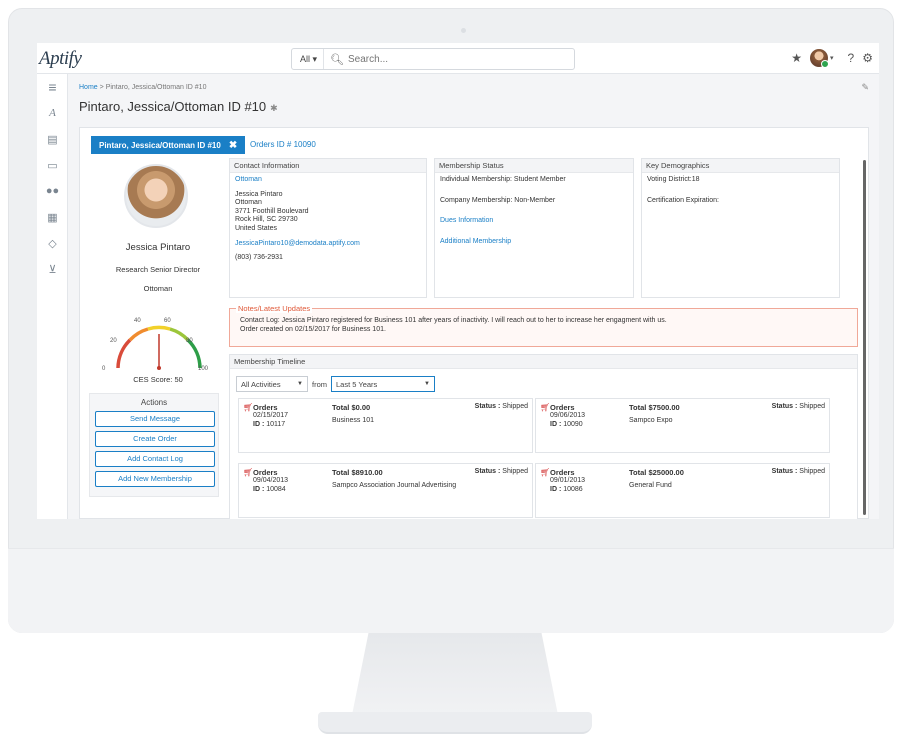  I want to click on breadcrumb-current: Pintaro, Jessica/Ottoman ID #10, so click(156, 87).